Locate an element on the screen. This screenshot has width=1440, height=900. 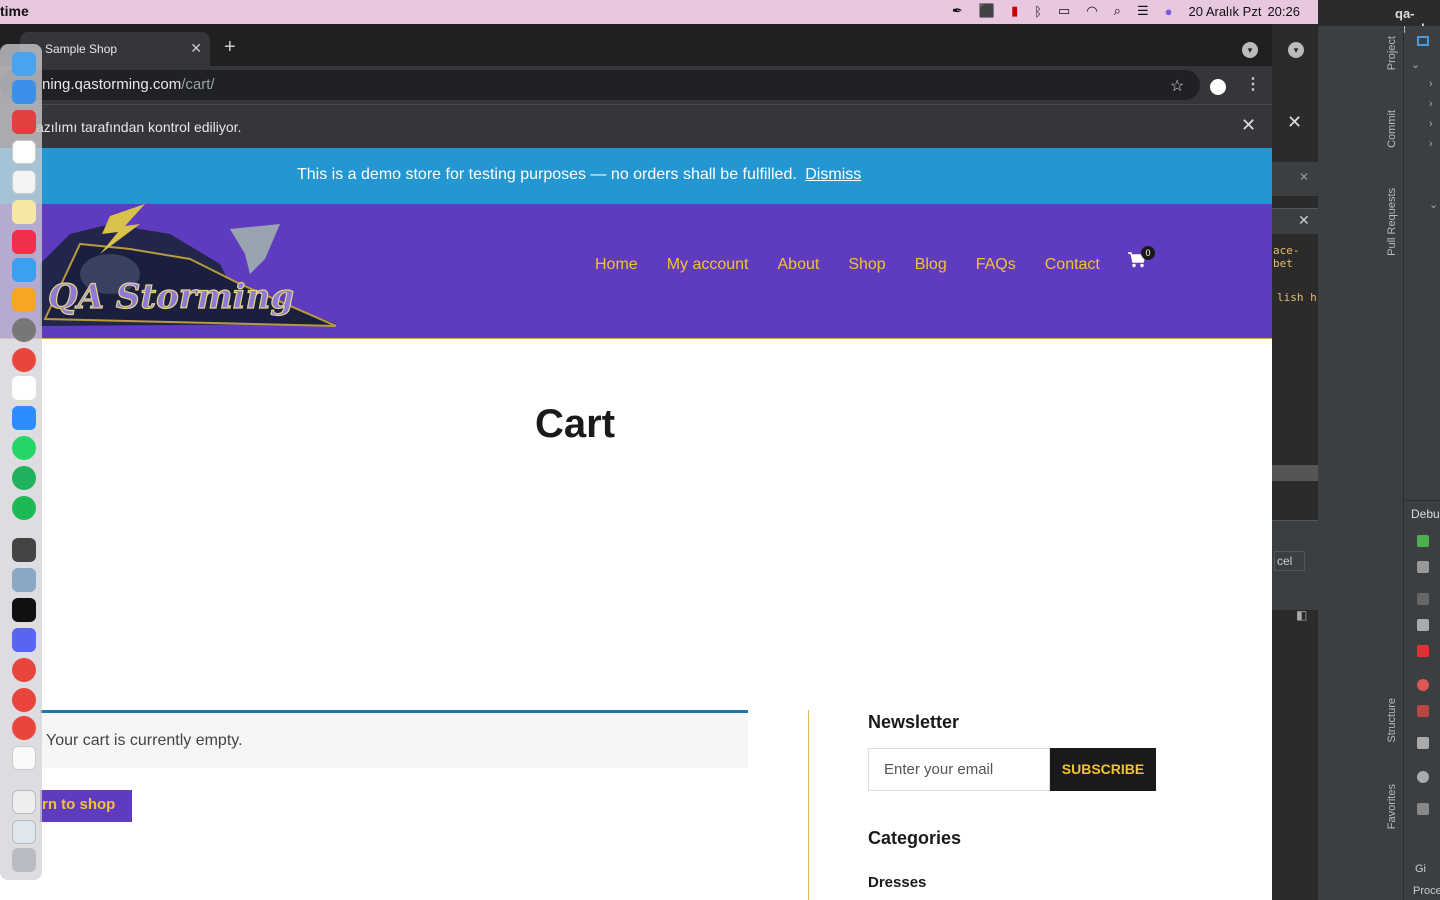
nav-my-account: My account is located at coordinates (708, 265).